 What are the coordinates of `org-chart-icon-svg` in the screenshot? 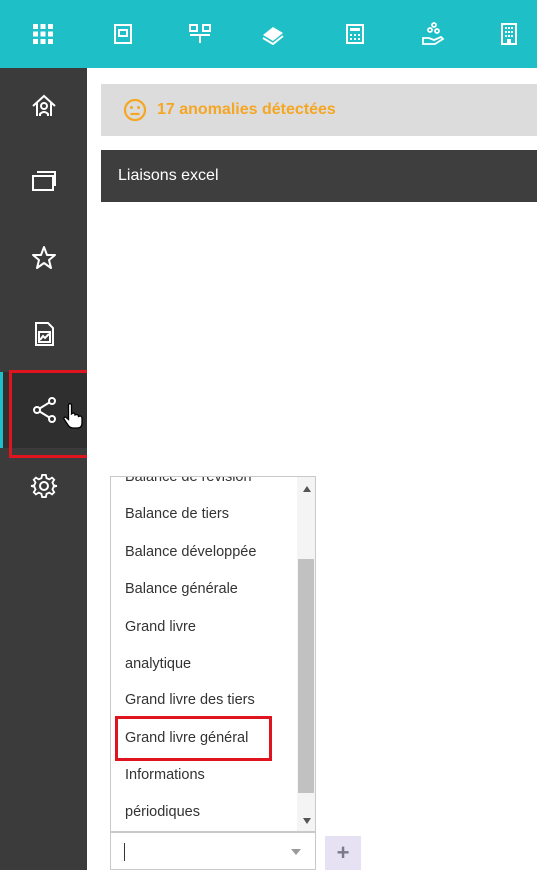 It's located at (200, 33).